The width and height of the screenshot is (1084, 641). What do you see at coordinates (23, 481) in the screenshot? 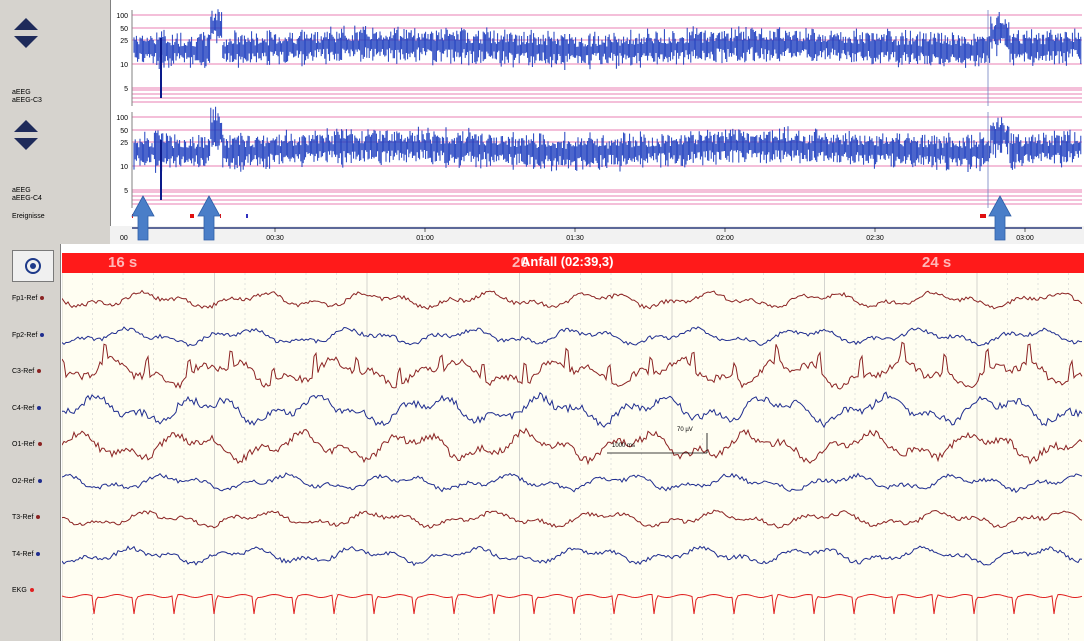
I see `channel-label-text: O2-Ref` at bounding box center [23, 481].